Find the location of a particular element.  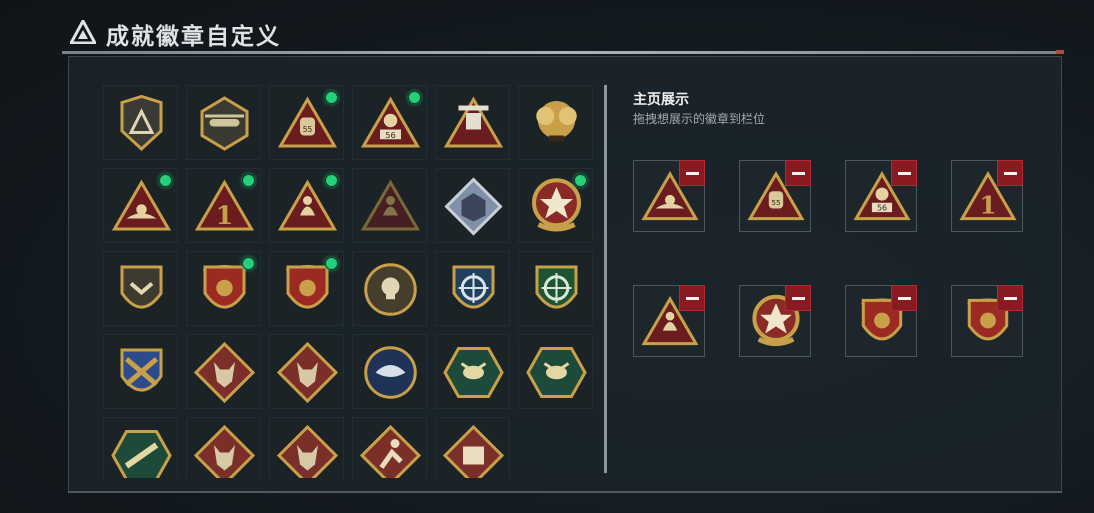

chevron-shield-badge-icon is located at coordinates (141, 287).